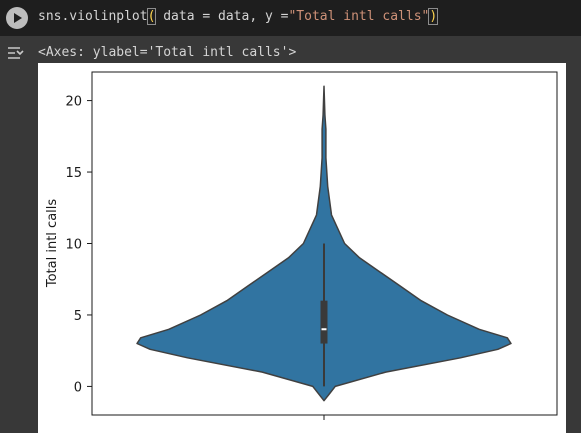 The height and width of the screenshot is (433, 581). What do you see at coordinates (222, 16) in the screenshot?
I see `code-args: data = data, y =` at bounding box center [222, 16].